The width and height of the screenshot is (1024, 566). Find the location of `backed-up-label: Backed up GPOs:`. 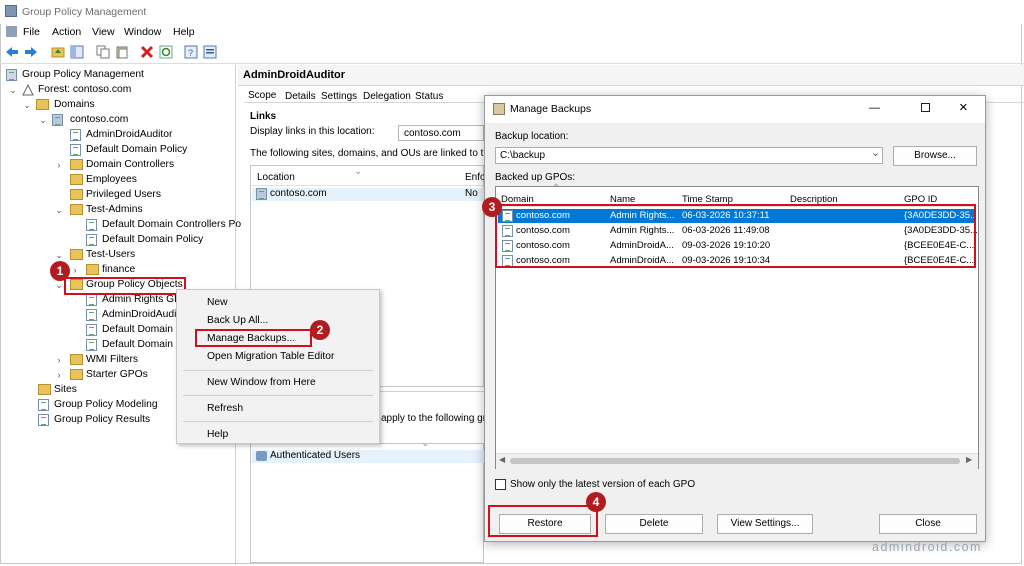

backed-up-label: Backed up GPOs: is located at coordinates (535, 177).